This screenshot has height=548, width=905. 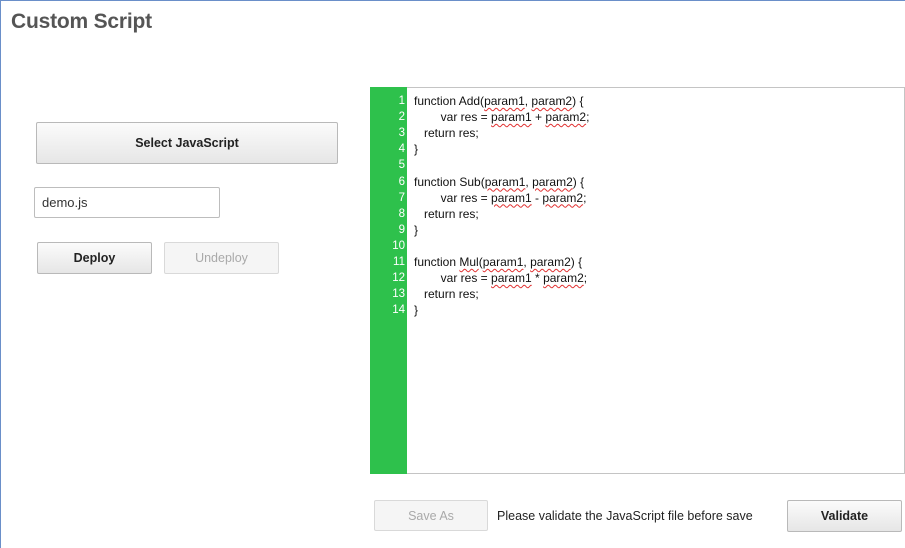 What do you see at coordinates (401, 133) in the screenshot?
I see `line-number: 3` at bounding box center [401, 133].